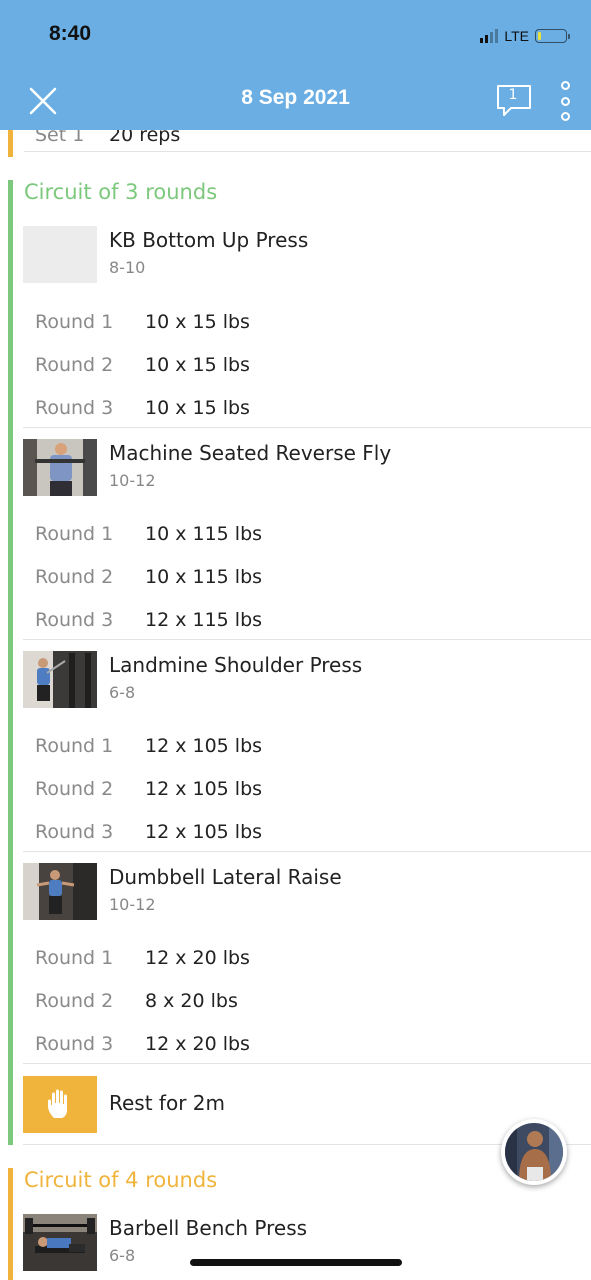 The height and width of the screenshot is (1280, 591). What do you see at coordinates (295, 621) in the screenshot?
I see `round-row: Round 3 12 x 115 lbs` at bounding box center [295, 621].